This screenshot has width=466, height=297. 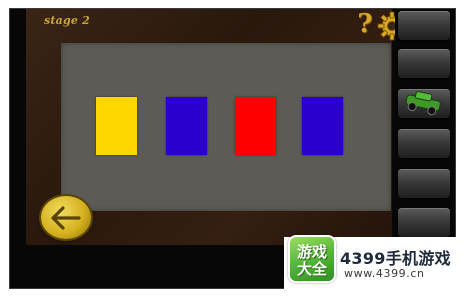 What do you see at coordinates (311, 269) in the screenshot?
I see `watermark-logo-line2: 大全` at bounding box center [311, 269].